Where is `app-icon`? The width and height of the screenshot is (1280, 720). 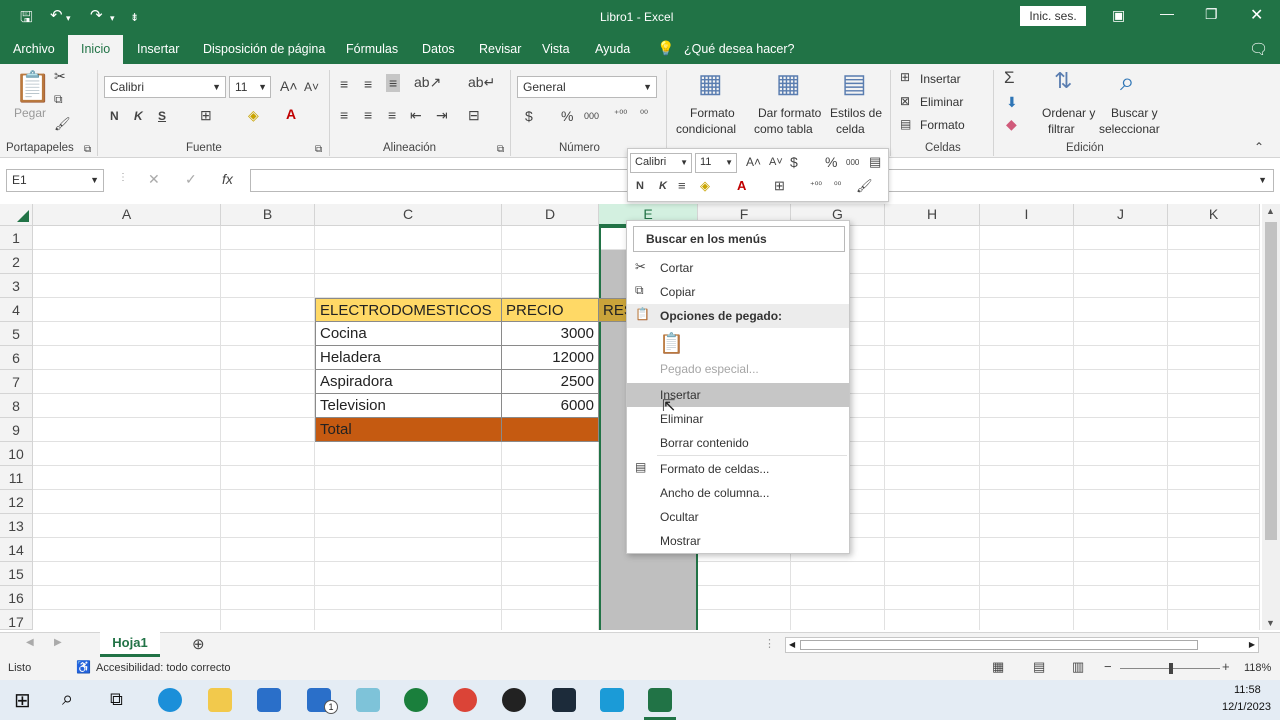
app-icon is located at coordinates (564, 700).